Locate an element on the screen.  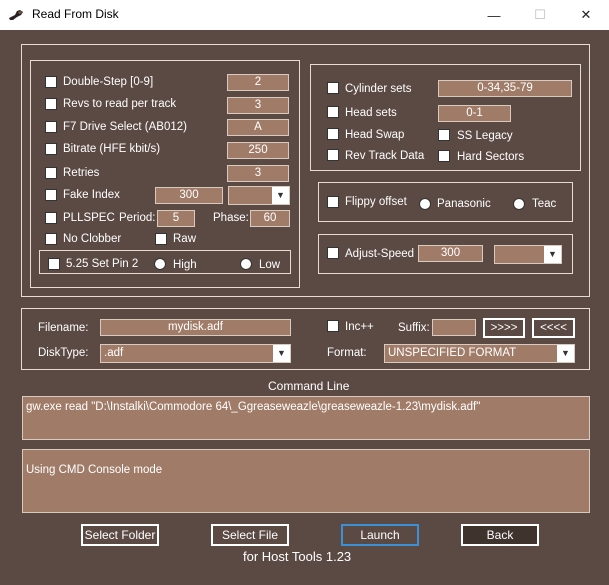
revs-checkbox is located at coordinates (51, 104).